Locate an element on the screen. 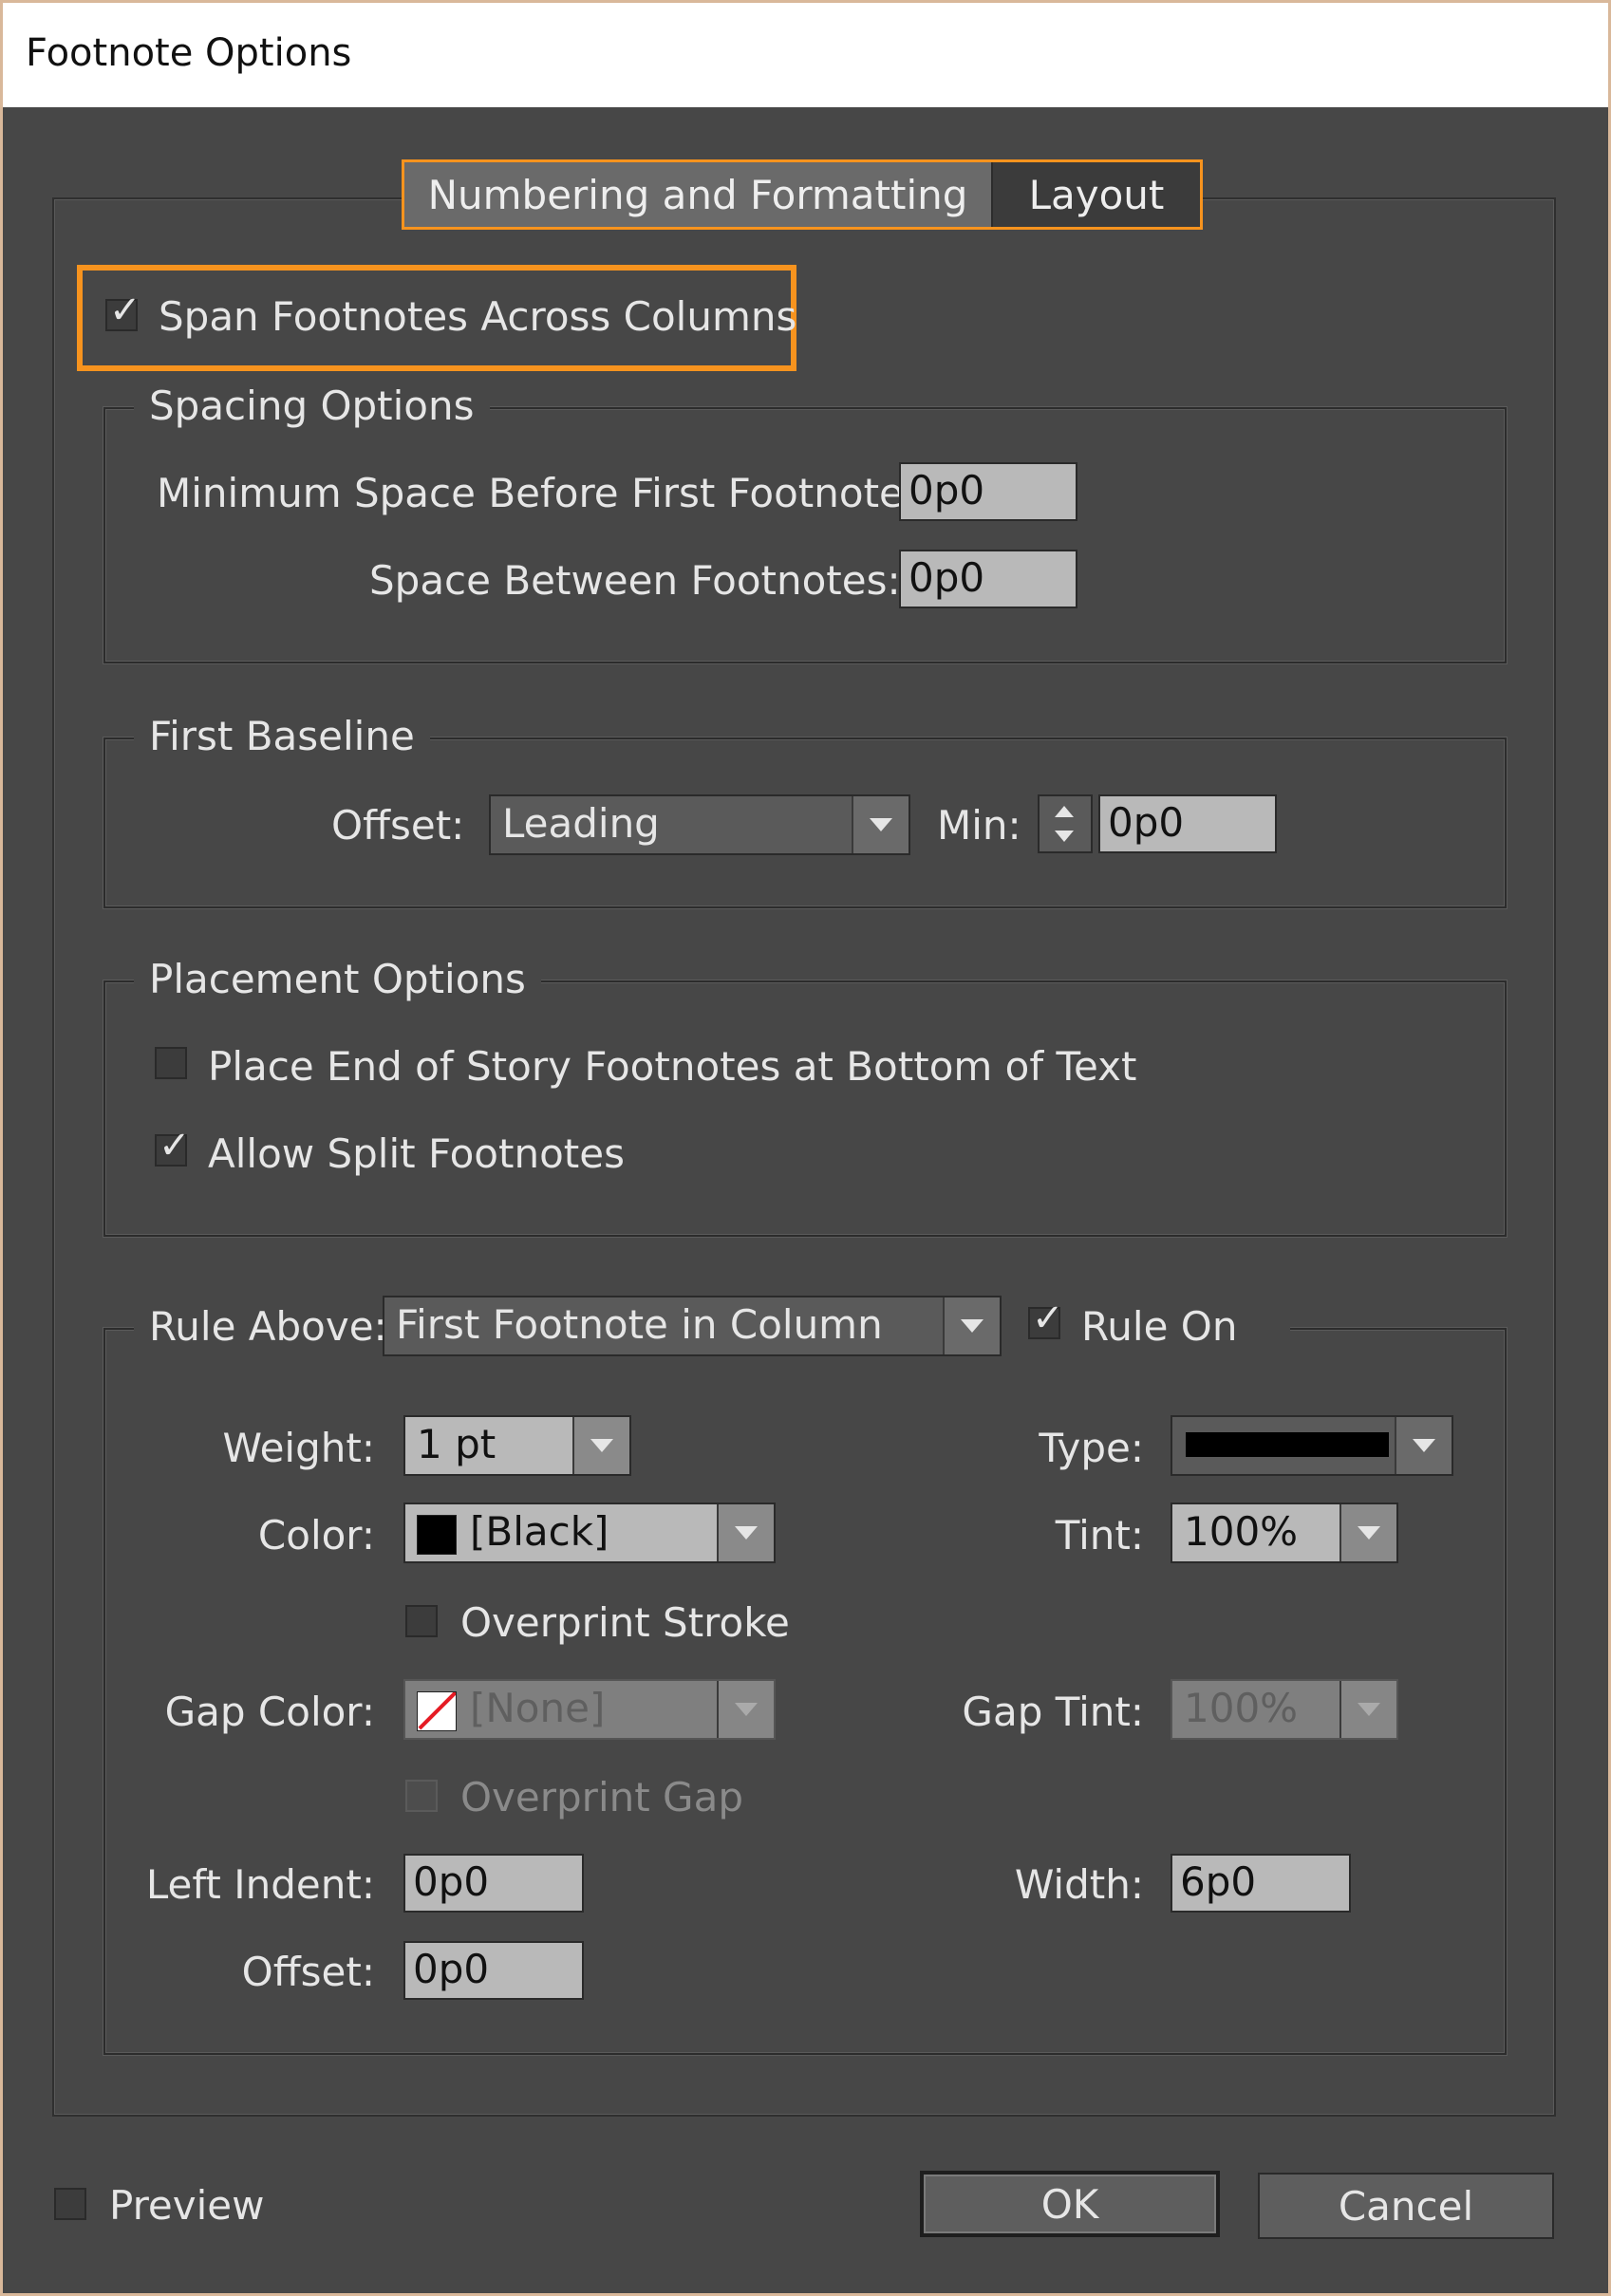 The height and width of the screenshot is (2296, 1611). space-between-input: 0p0 is located at coordinates (988, 579).